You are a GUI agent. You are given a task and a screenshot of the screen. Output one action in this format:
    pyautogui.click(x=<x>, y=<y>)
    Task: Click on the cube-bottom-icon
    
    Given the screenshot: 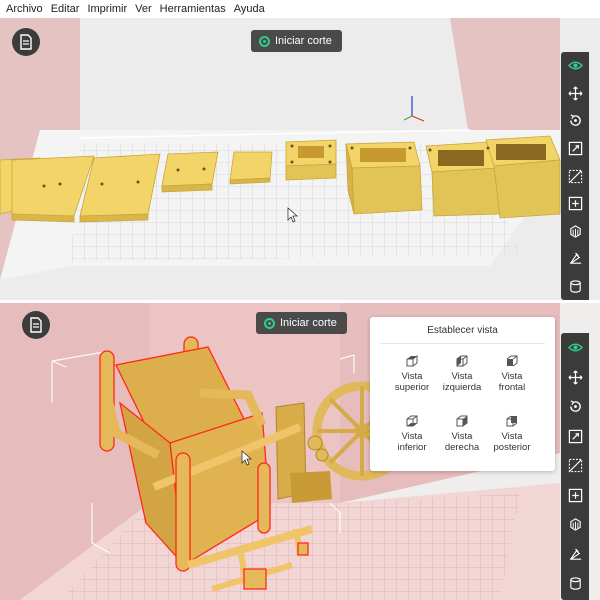 What is the action you would take?
    pyautogui.click(x=412, y=421)
    